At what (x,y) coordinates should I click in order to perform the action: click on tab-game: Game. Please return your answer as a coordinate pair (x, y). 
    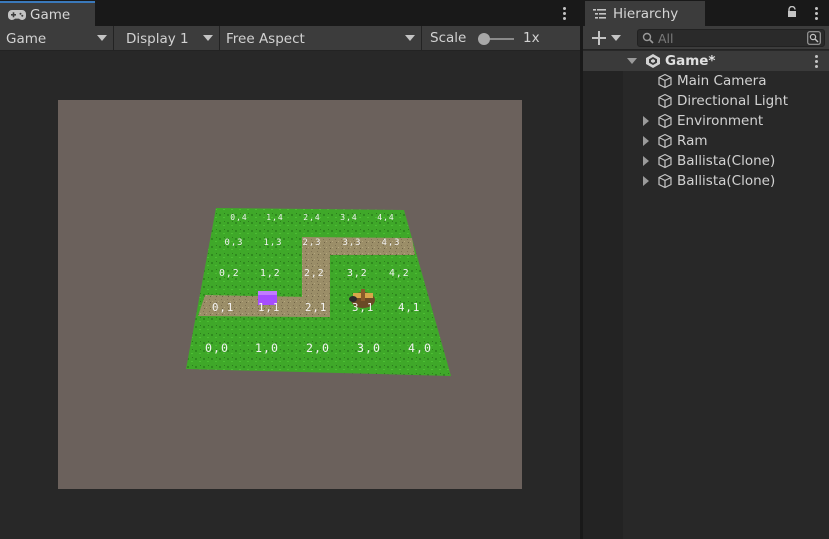
    Looking at the image, I should click on (47, 13).